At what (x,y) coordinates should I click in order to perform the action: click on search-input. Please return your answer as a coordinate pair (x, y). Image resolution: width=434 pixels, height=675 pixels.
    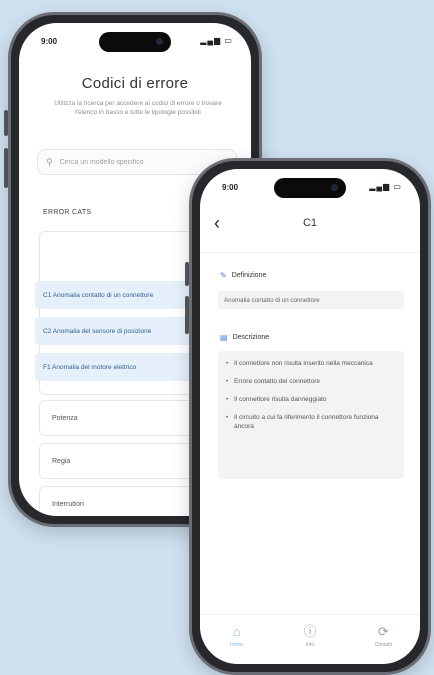
    Looking at the image, I should click on (135, 162).